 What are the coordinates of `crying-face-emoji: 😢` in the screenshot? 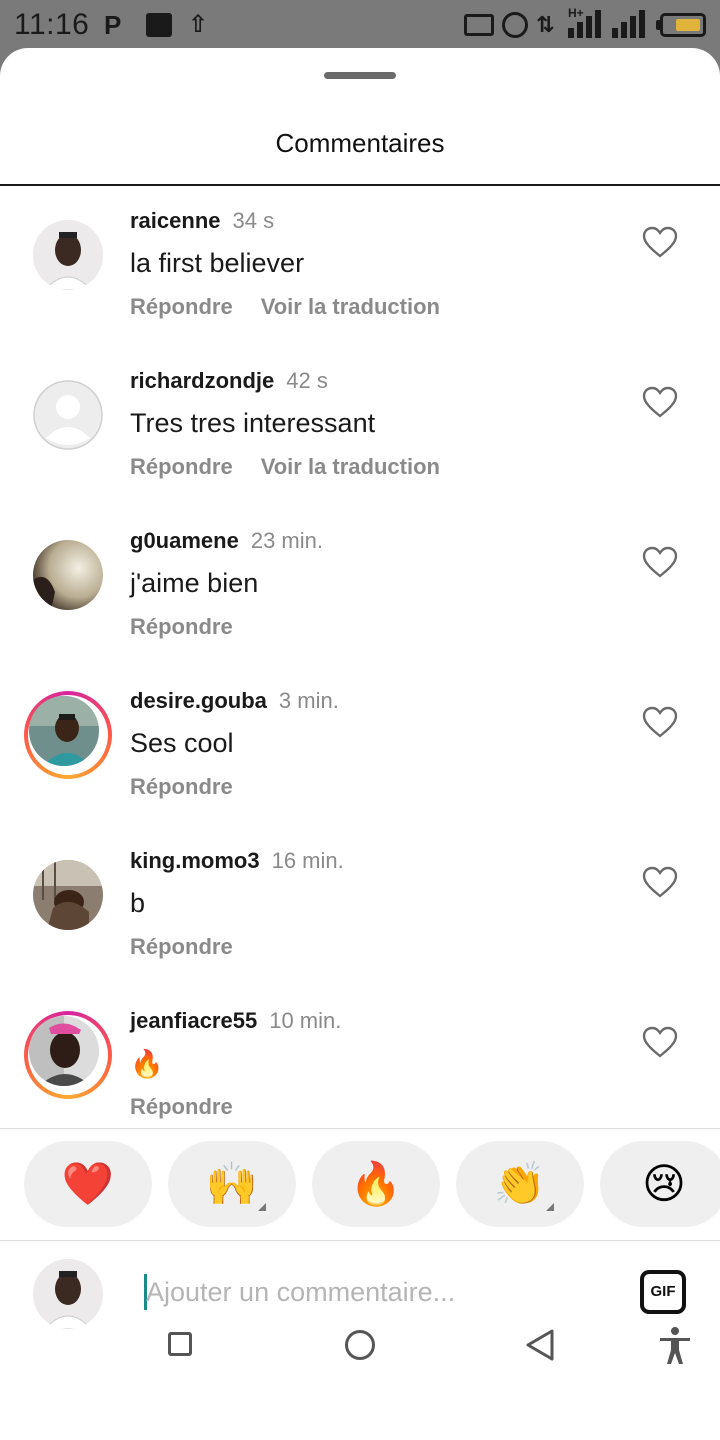 It's located at (664, 1183).